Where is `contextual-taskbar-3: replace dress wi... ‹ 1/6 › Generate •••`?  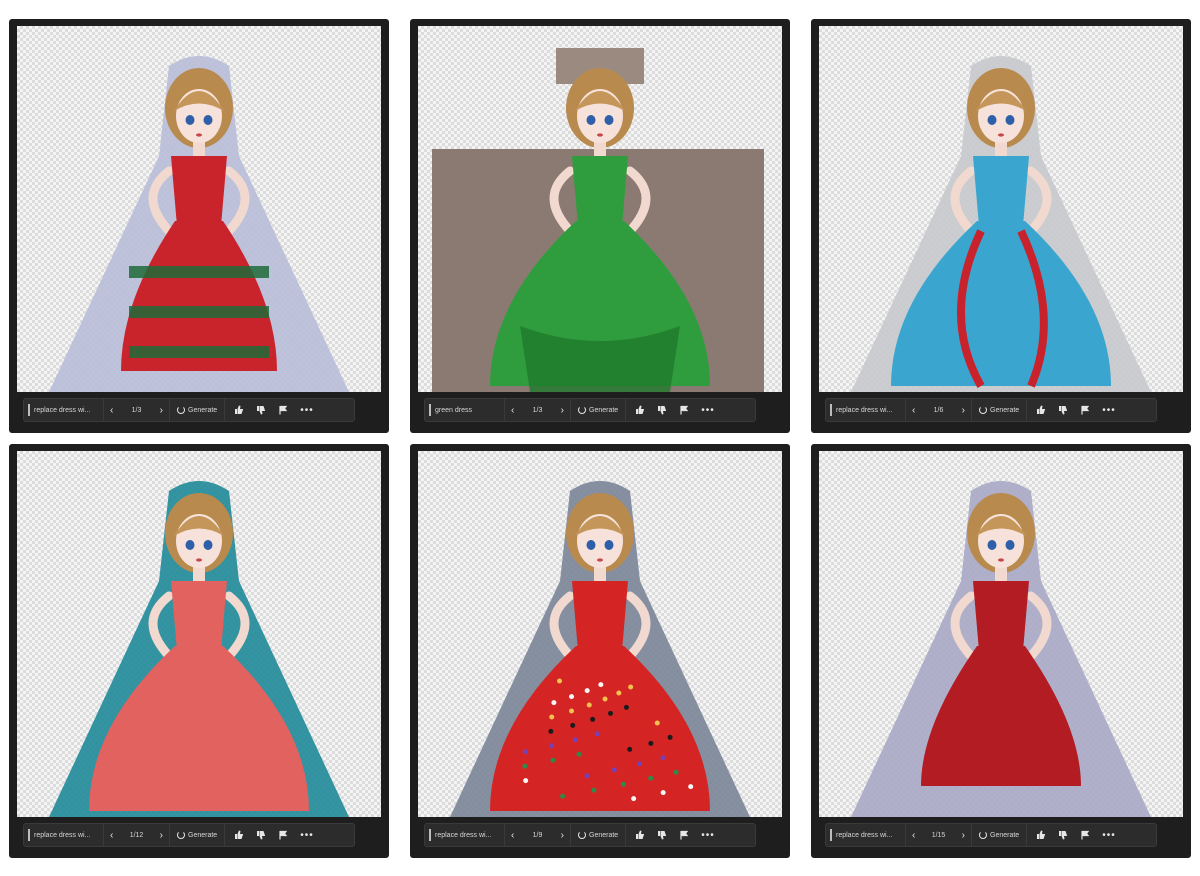 contextual-taskbar-3: replace dress wi... ‹ 1/6 › Generate ••• is located at coordinates (991, 410).